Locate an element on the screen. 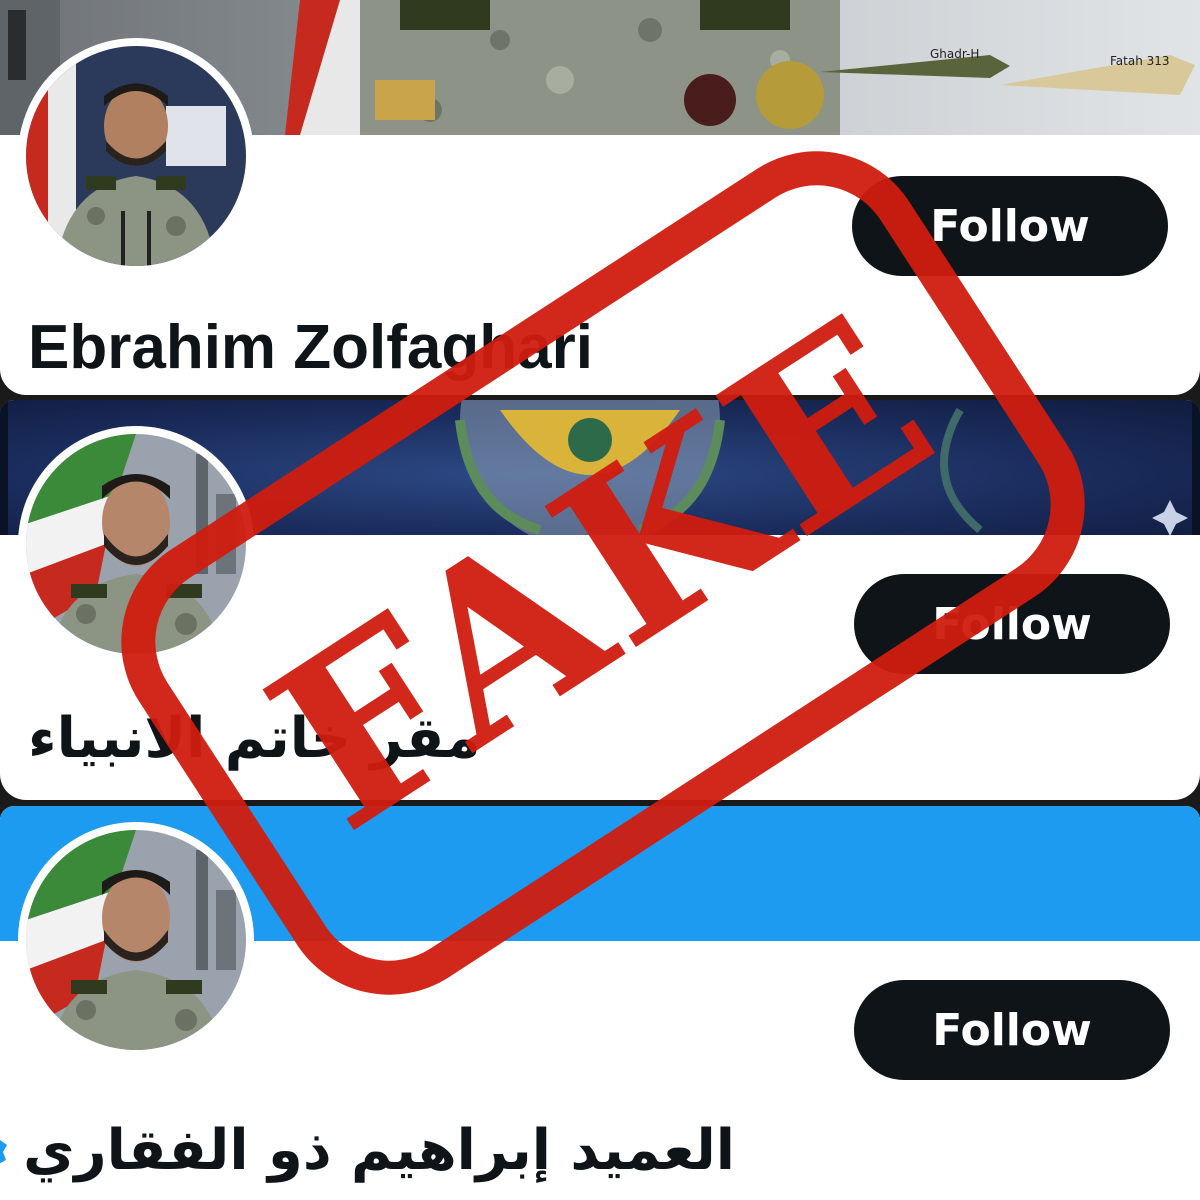  banner-label: Ghadr-H is located at coordinates (954, 54).